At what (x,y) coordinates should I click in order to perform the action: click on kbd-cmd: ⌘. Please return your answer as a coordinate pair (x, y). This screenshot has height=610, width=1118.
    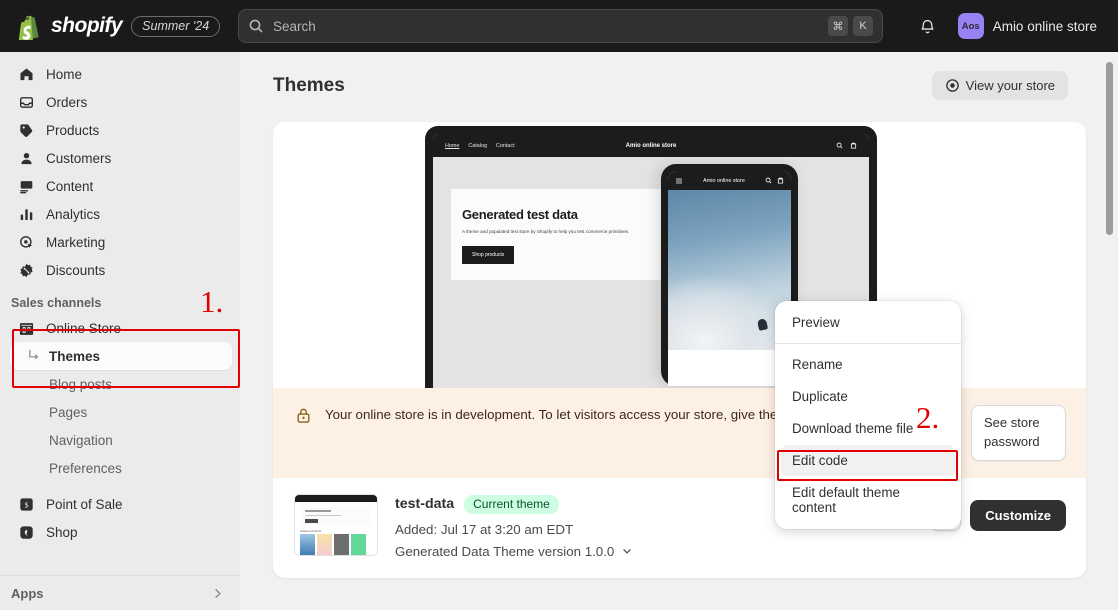
    Looking at the image, I should click on (838, 26).